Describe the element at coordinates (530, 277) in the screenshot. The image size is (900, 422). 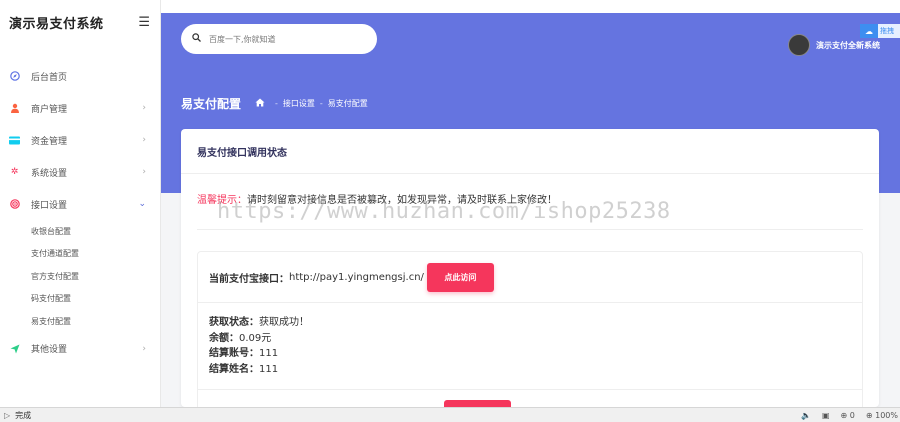
I see `interface-row: 当前支付宝接口： http://pay1.yingmengsj.cn/ 点此访问` at that location.